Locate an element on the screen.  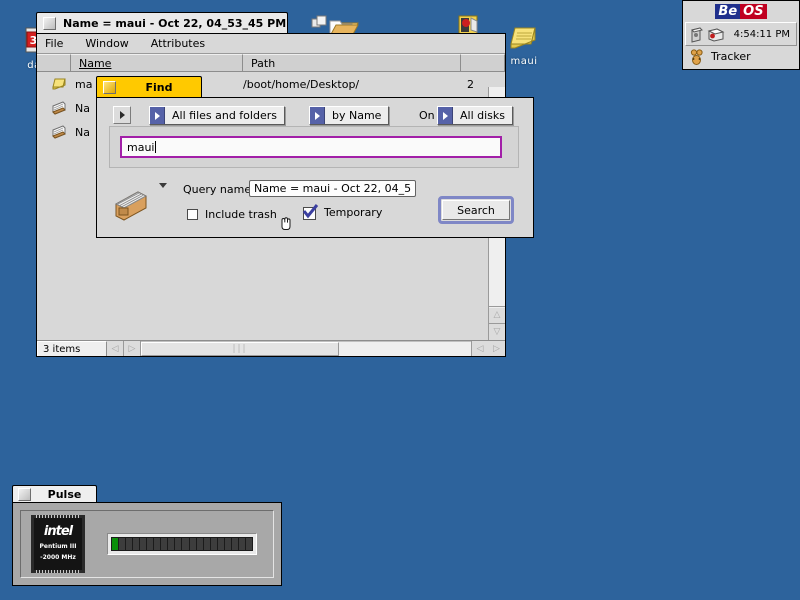
pulse-title-tab: Pulse is located at coordinates (54, 493).